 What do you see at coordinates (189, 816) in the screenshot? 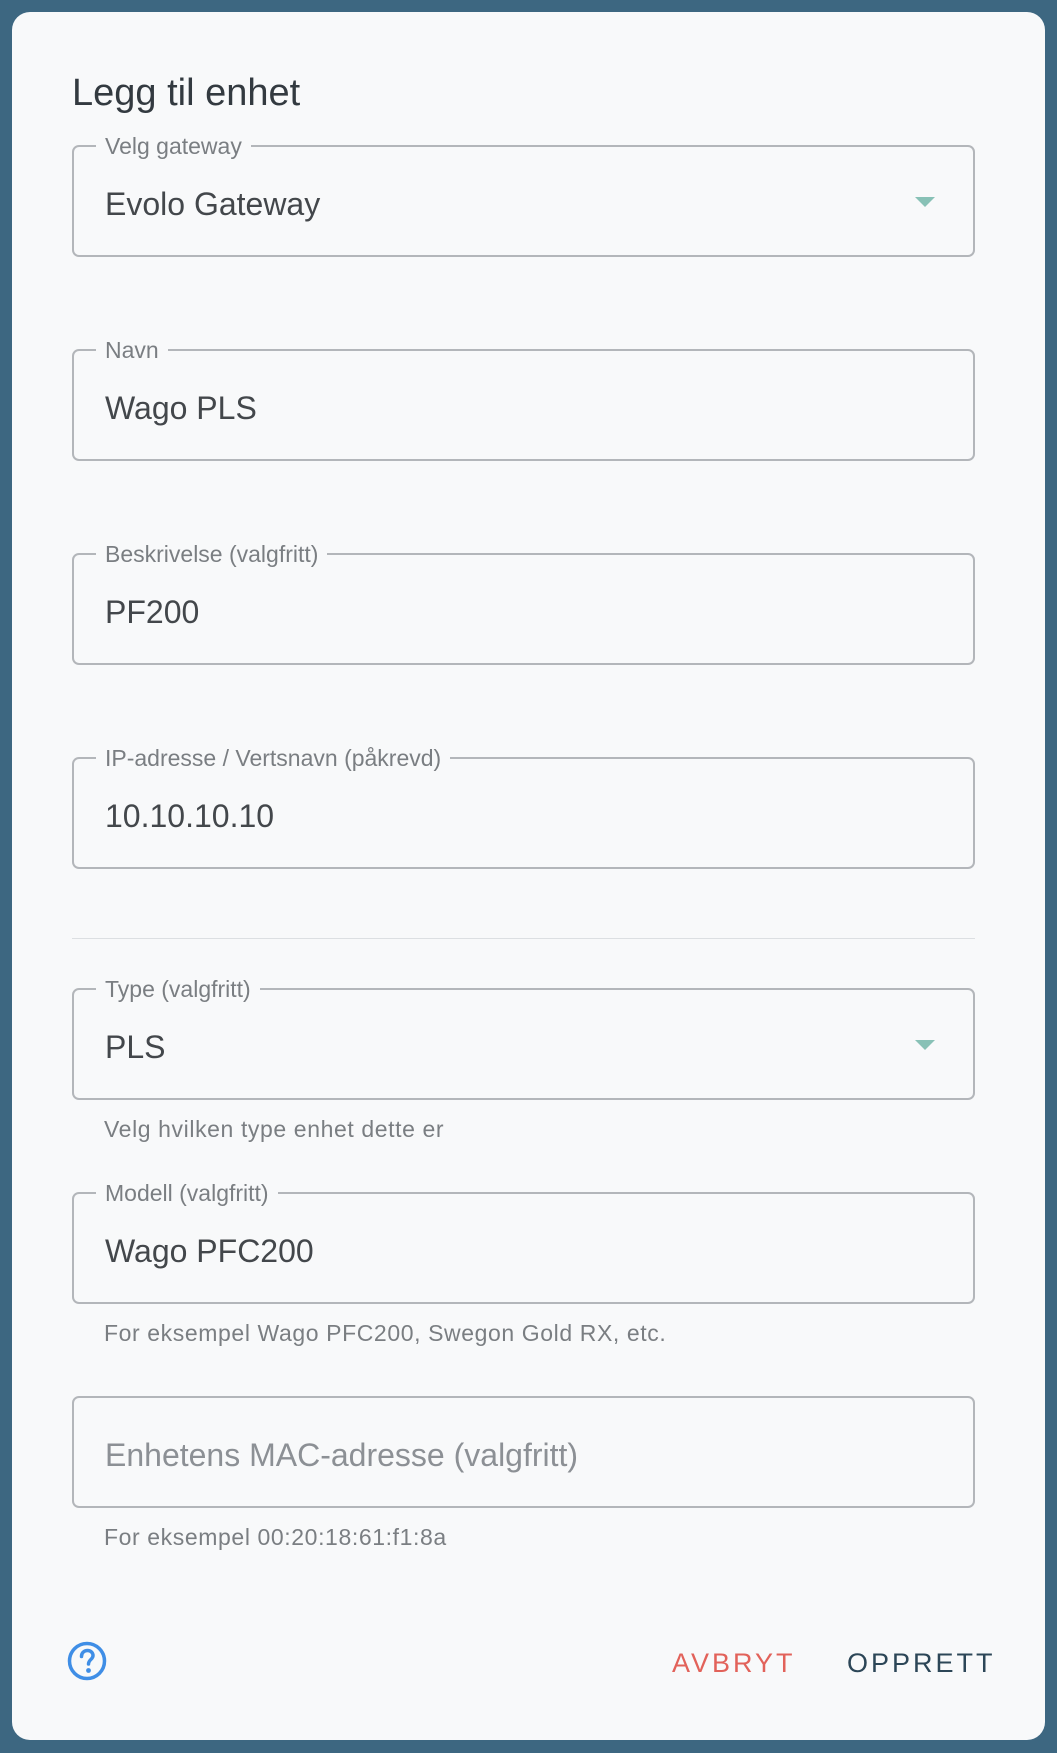
I see `ip-hostname-field-value: 10.10.10.10` at bounding box center [189, 816].